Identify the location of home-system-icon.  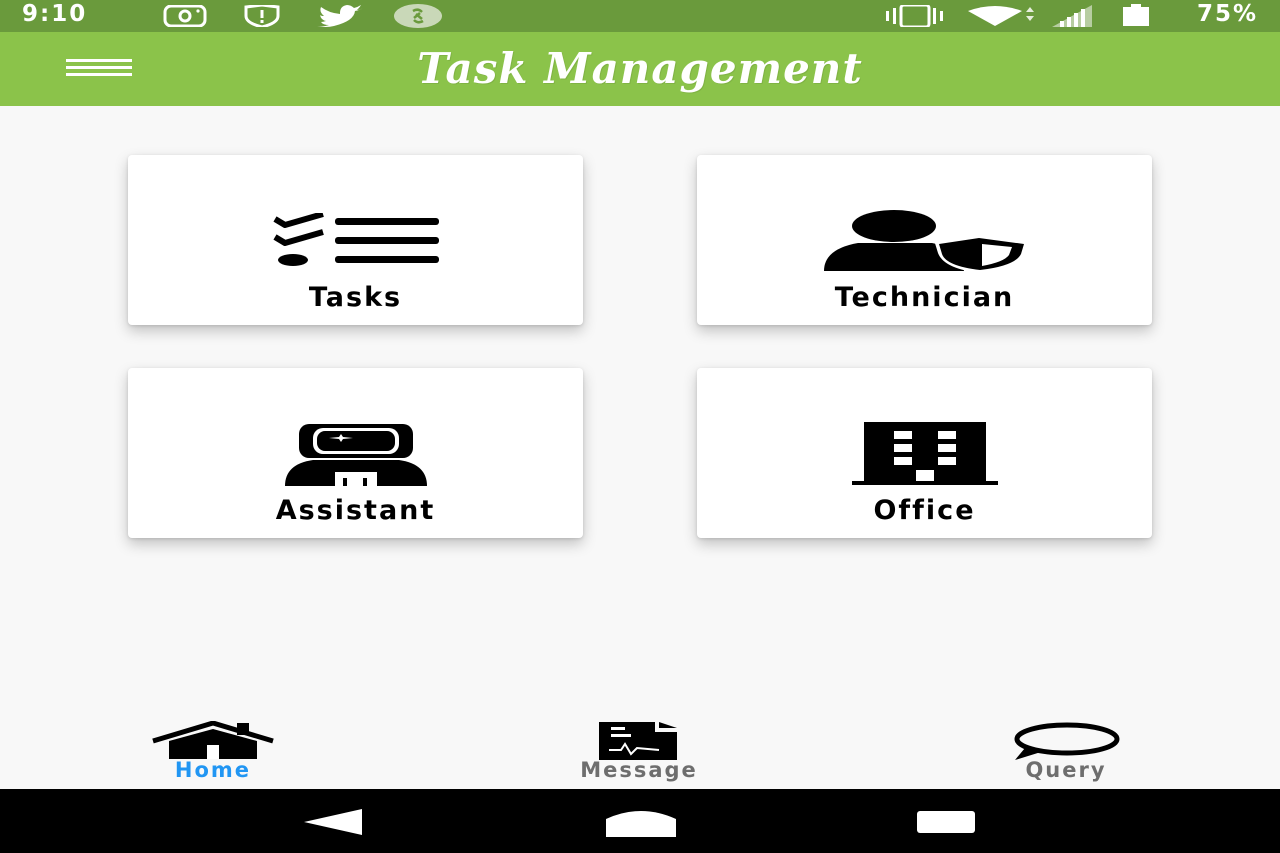
(641, 822).